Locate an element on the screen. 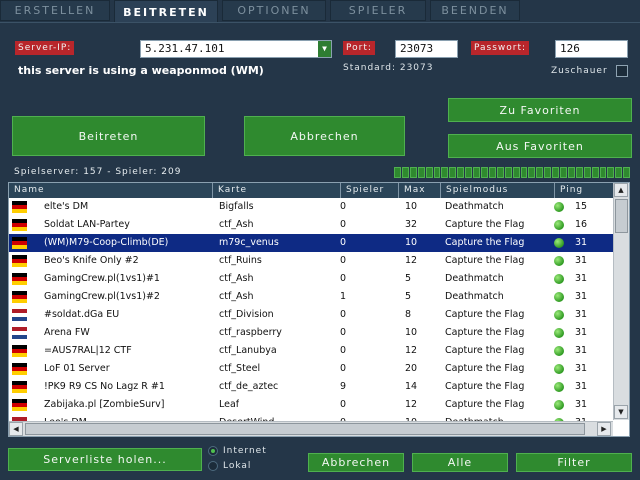 The image size is (640, 480). radio-internet-label: Internet is located at coordinates (245, 451).